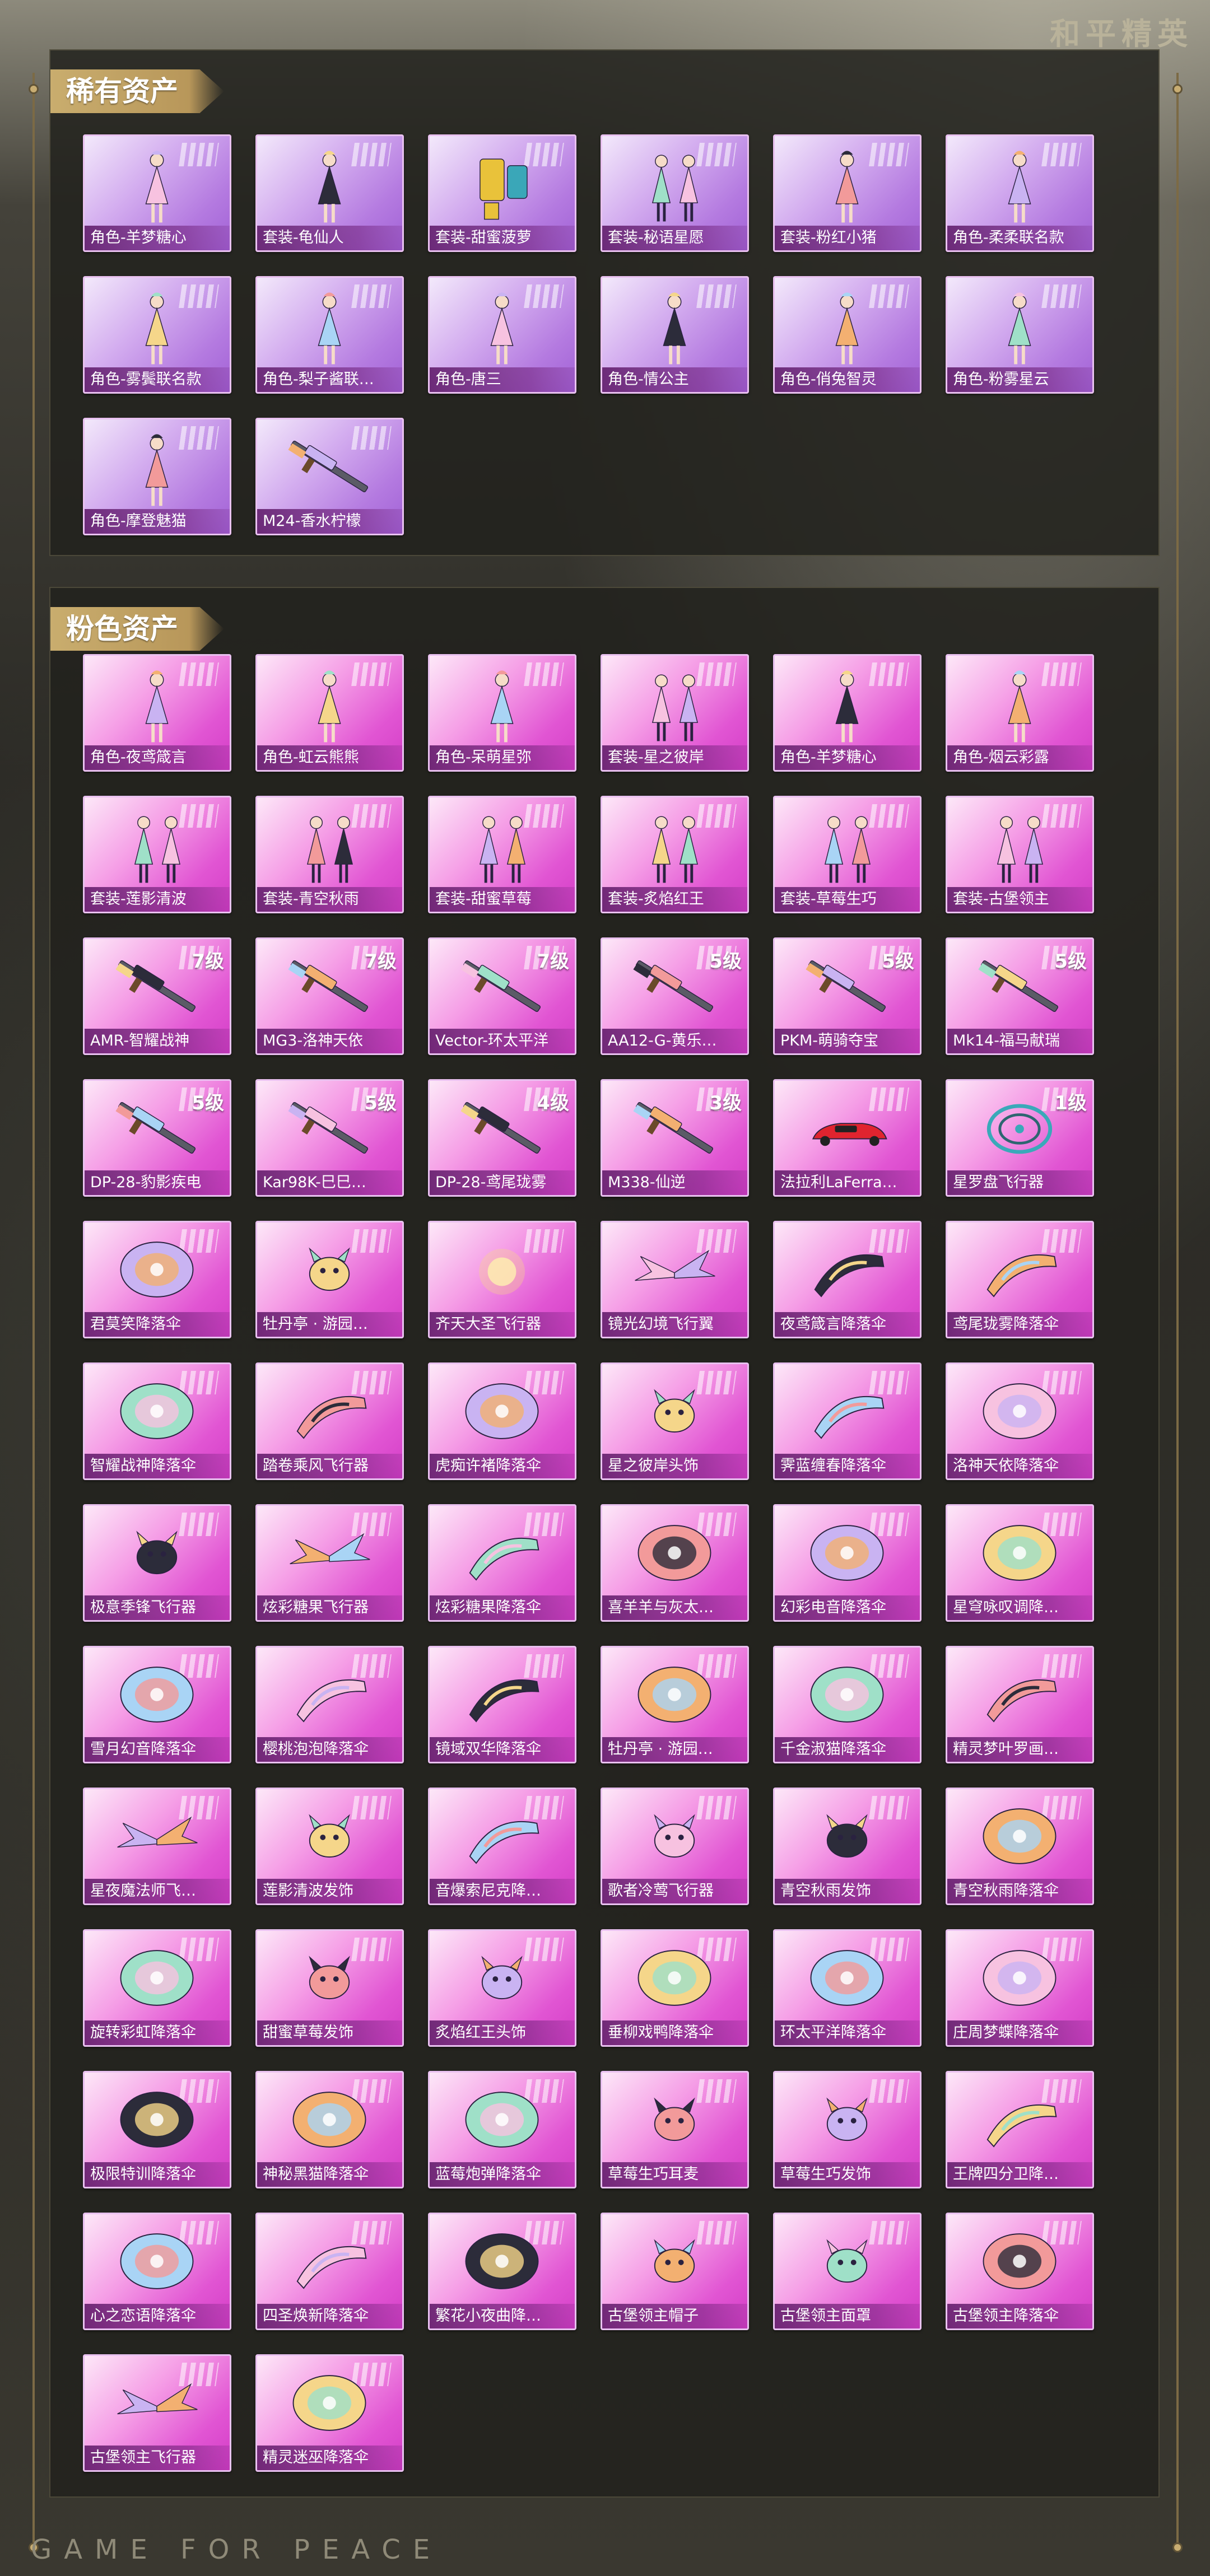  I want to click on item-card: 虎痴许褚降落伞, so click(502, 1421).